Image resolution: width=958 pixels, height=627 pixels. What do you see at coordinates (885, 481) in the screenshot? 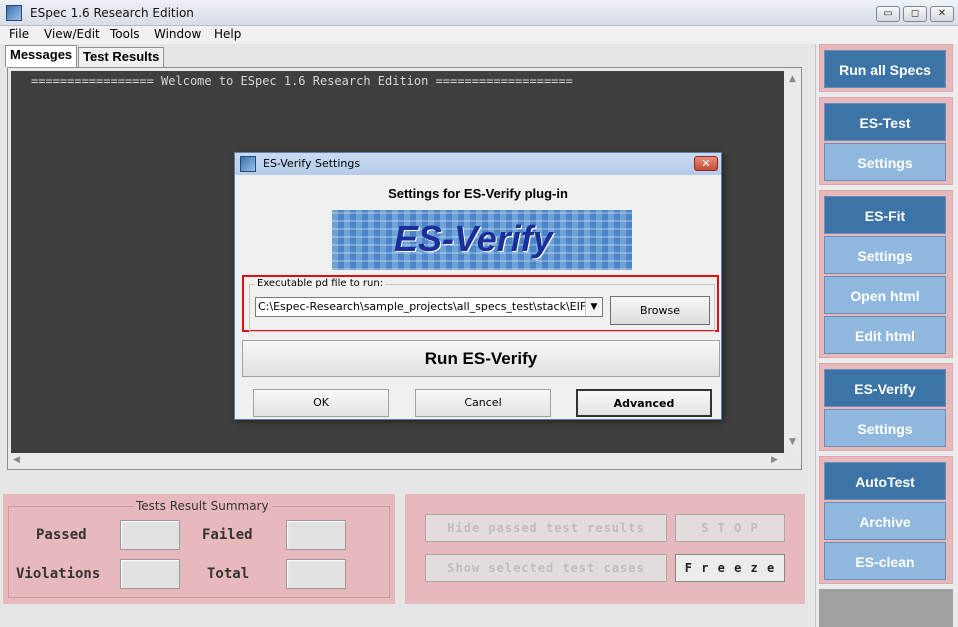
I see `autotest-button: AutoTest` at bounding box center [885, 481].